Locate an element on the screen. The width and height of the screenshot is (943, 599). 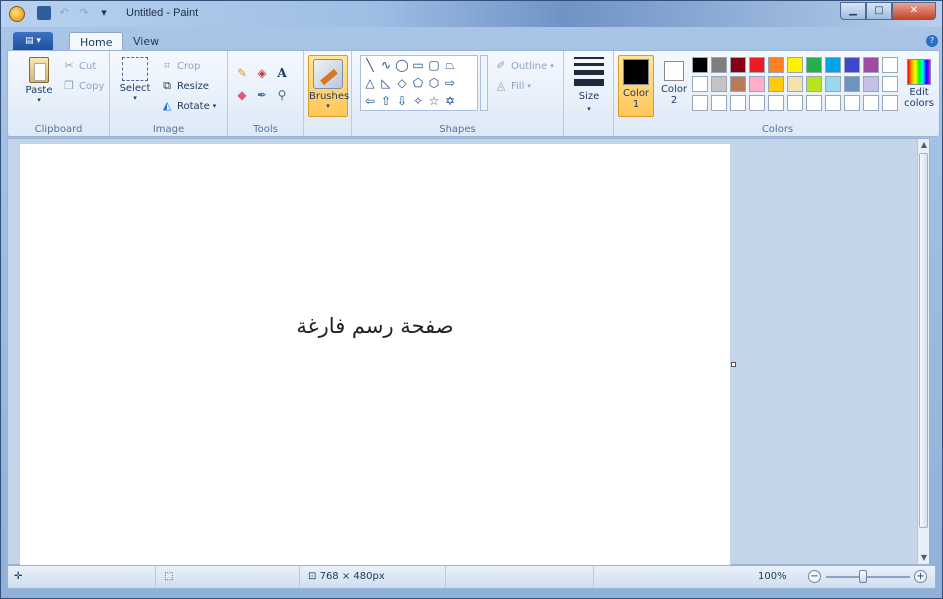
close-button: ✕ is located at coordinates (914, 11).